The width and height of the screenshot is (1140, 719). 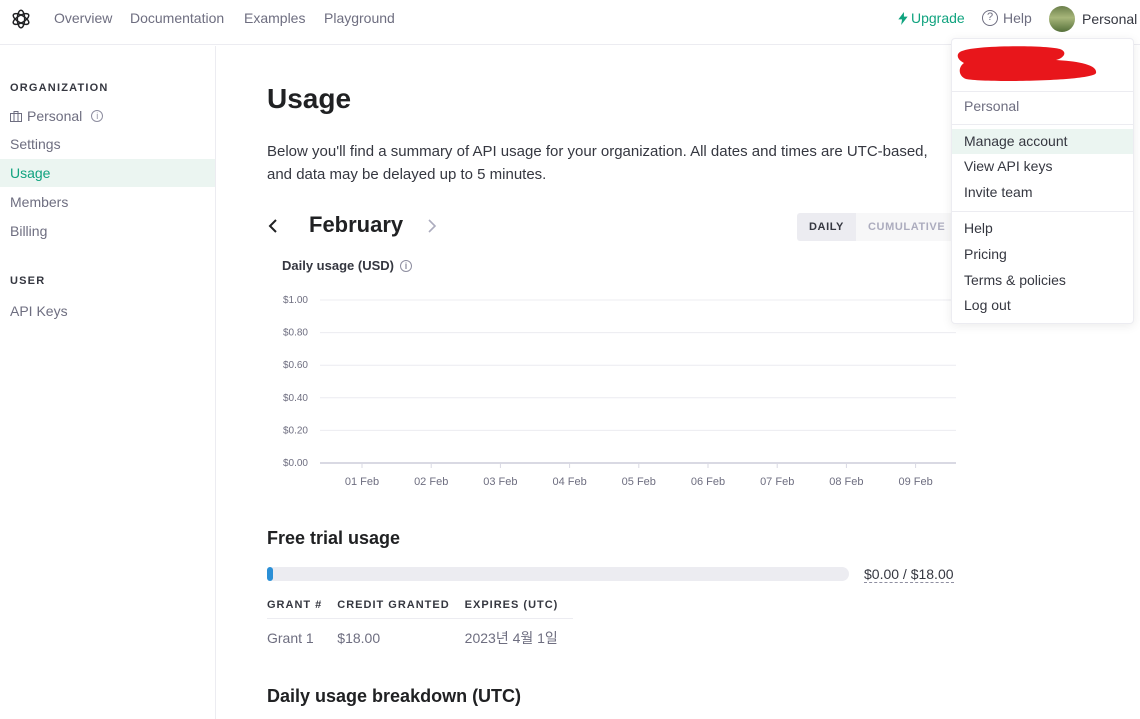 I want to click on y-tick-label: $0.40, so click(x=295, y=398).